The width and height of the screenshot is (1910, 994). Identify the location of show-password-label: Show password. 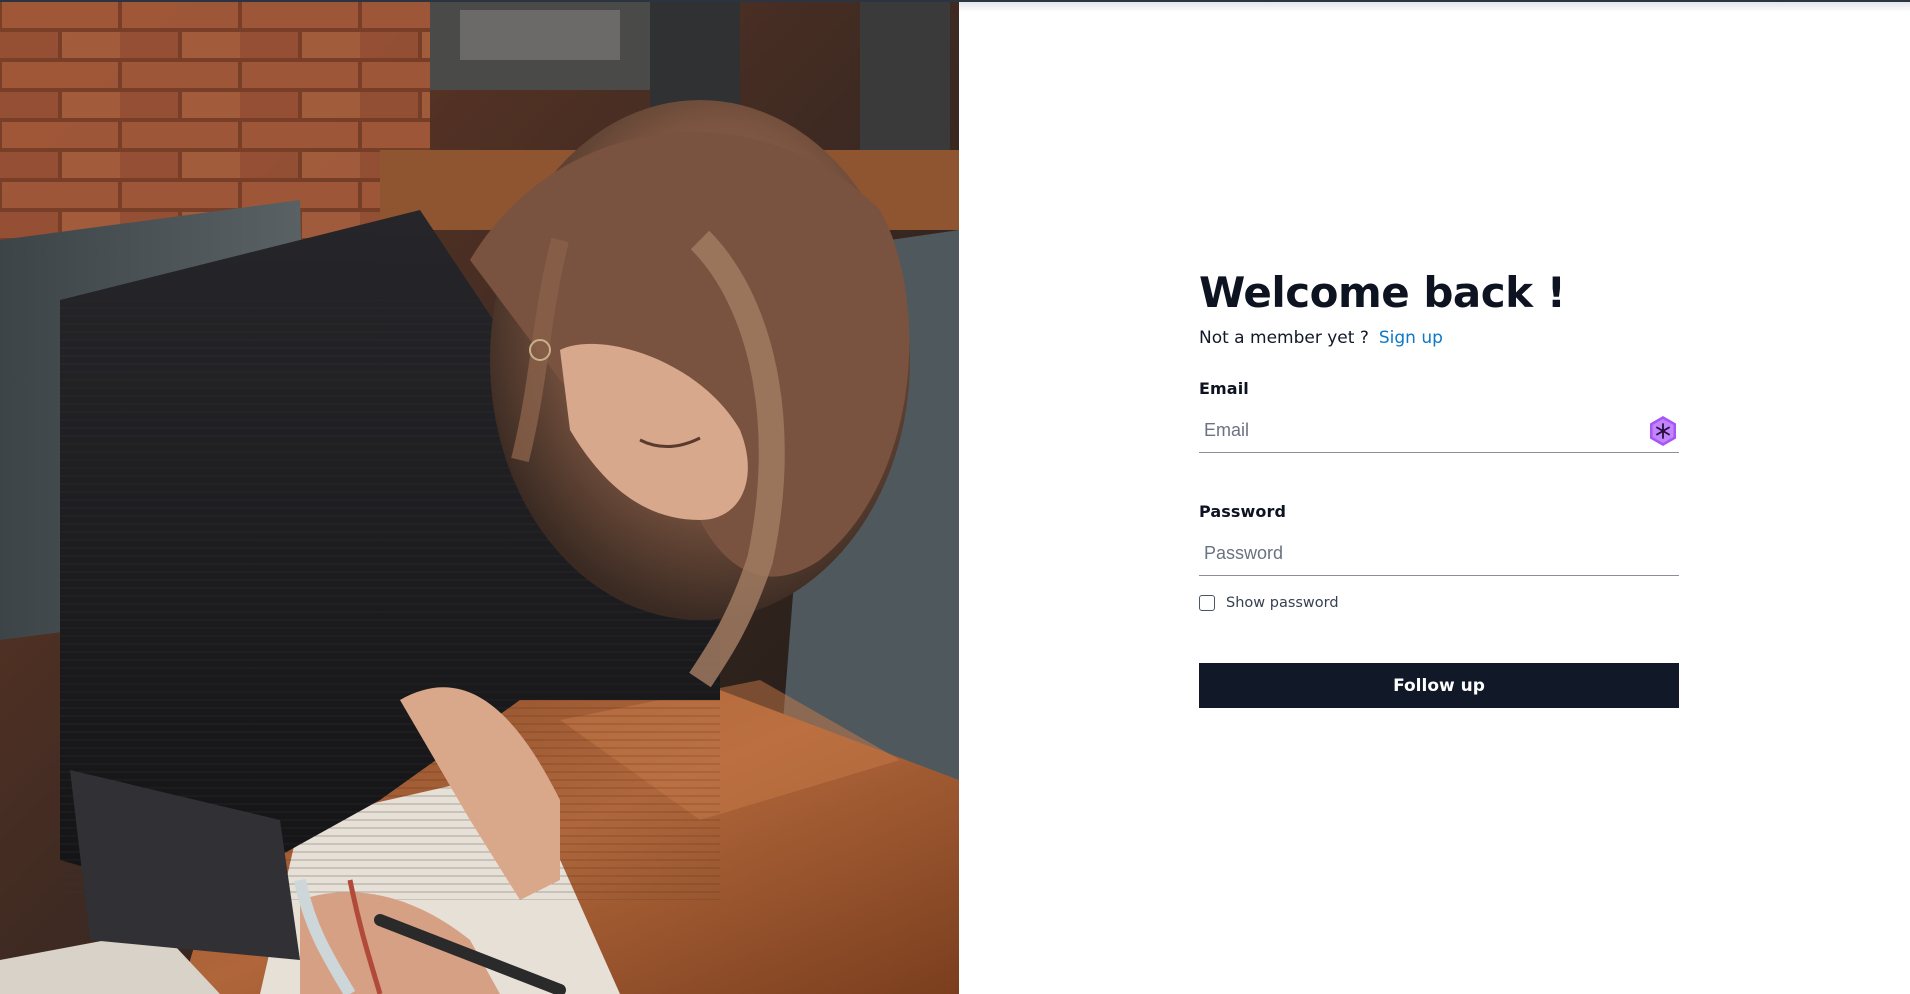
(1282, 603).